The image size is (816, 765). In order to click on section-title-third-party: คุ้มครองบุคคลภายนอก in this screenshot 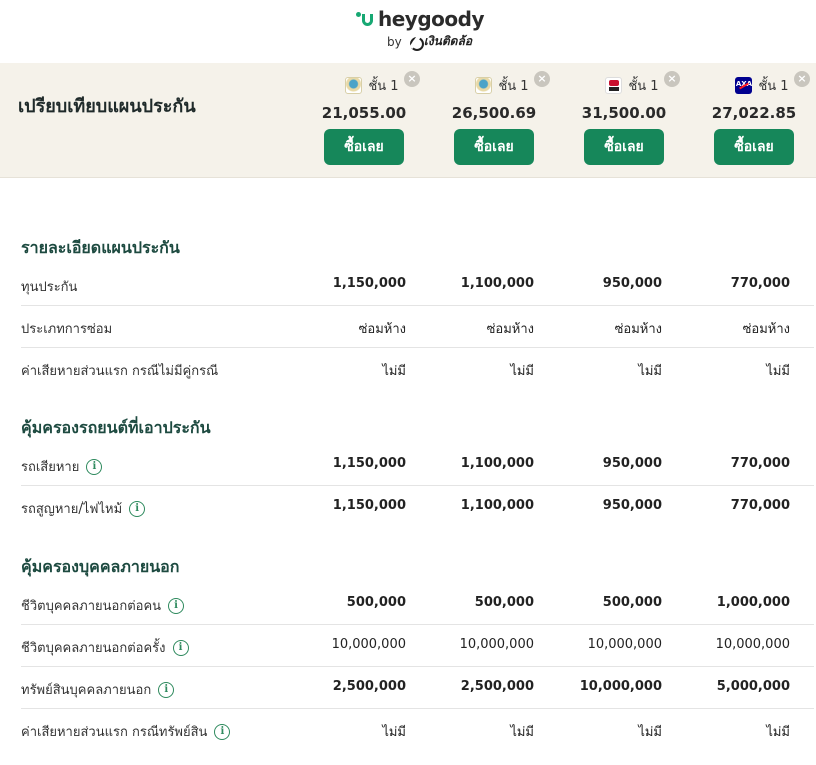, I will do `click(100, 566)`.